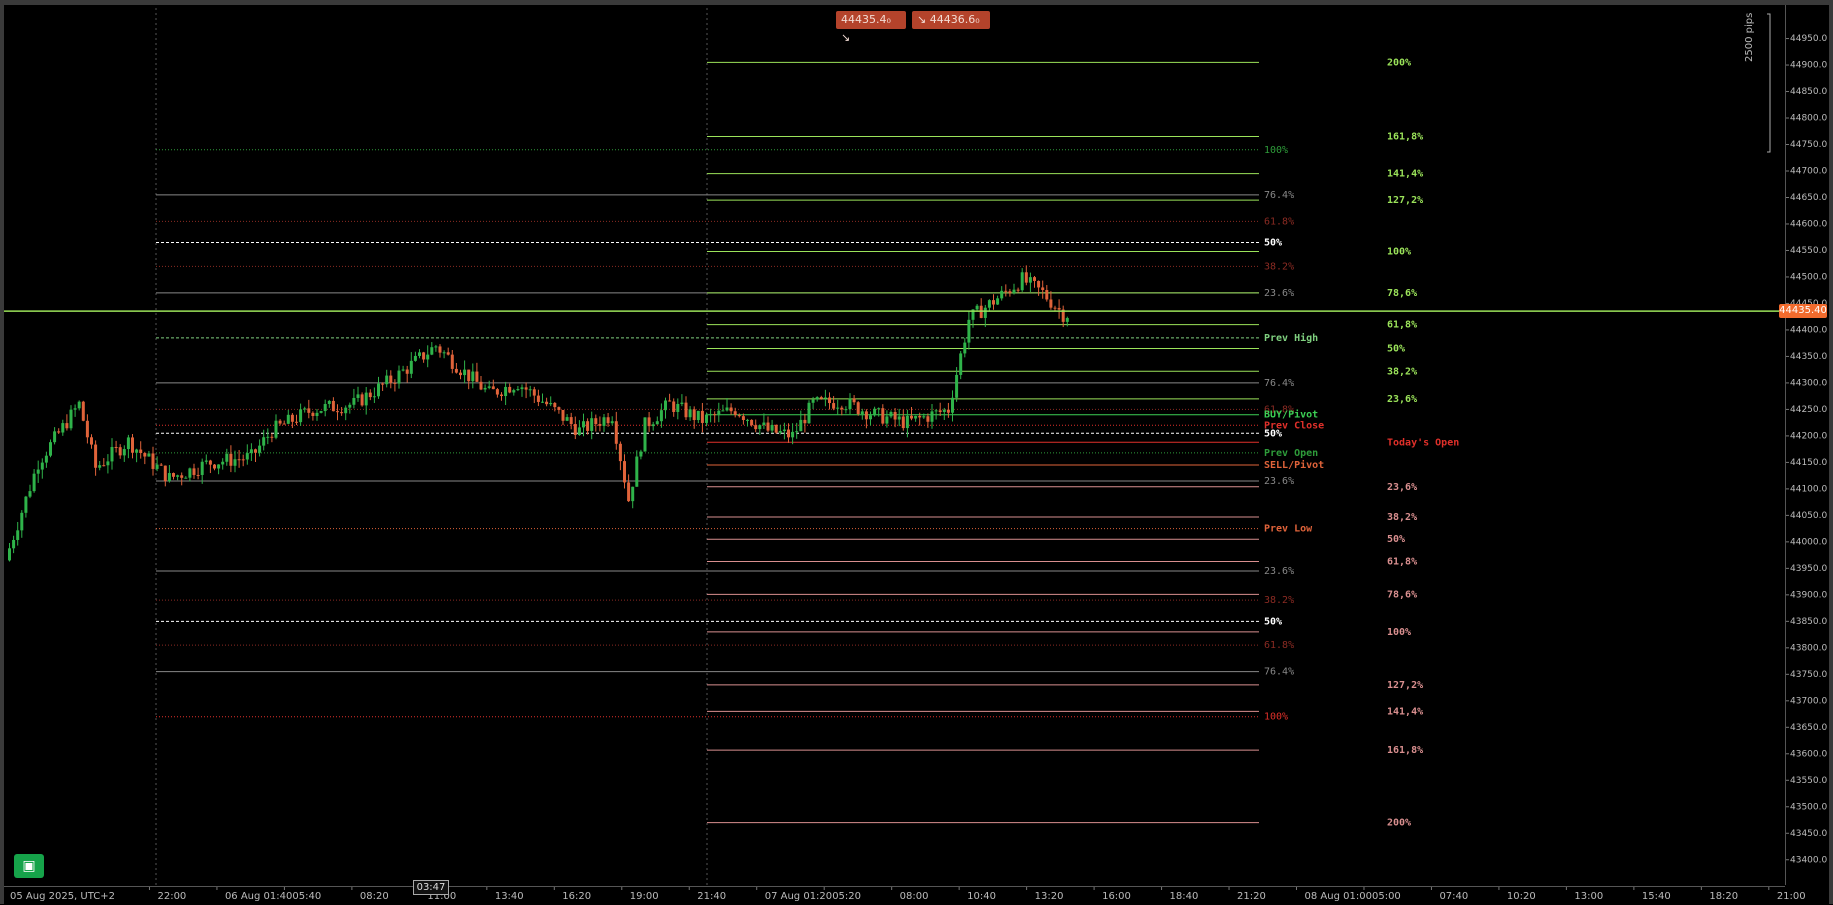  I want to click on measure-bracket, so click(1769, 83).